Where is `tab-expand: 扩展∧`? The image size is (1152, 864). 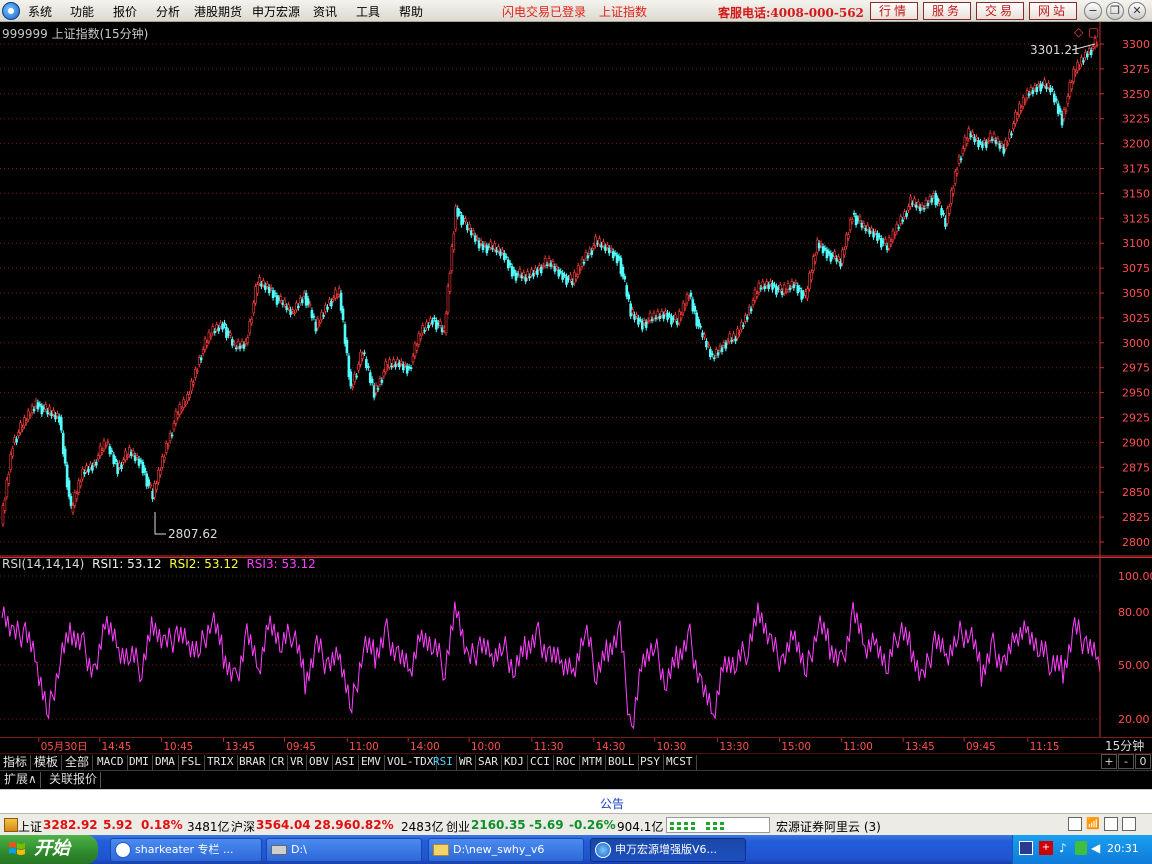 tab-expand: 扩展∧ is located at coordinates (21, 780).